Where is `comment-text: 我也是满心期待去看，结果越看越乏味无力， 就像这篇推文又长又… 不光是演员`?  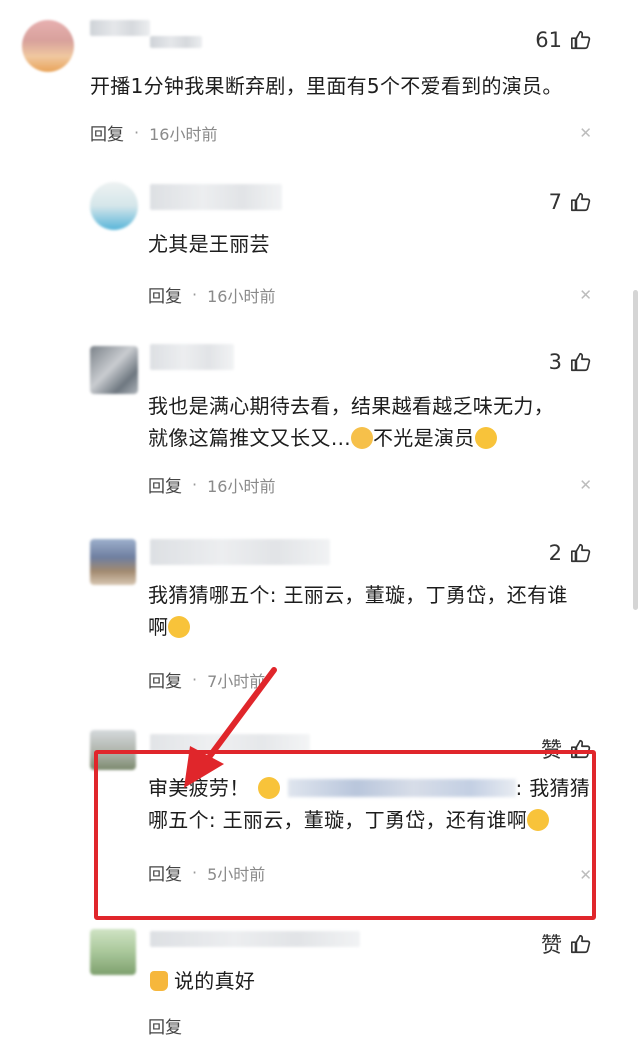
comment-text: 我也是满心期待去看，结果越看越乏味无力， 就像这篇推文又长又… 不光是演员 is located at coordinates (351, 422).